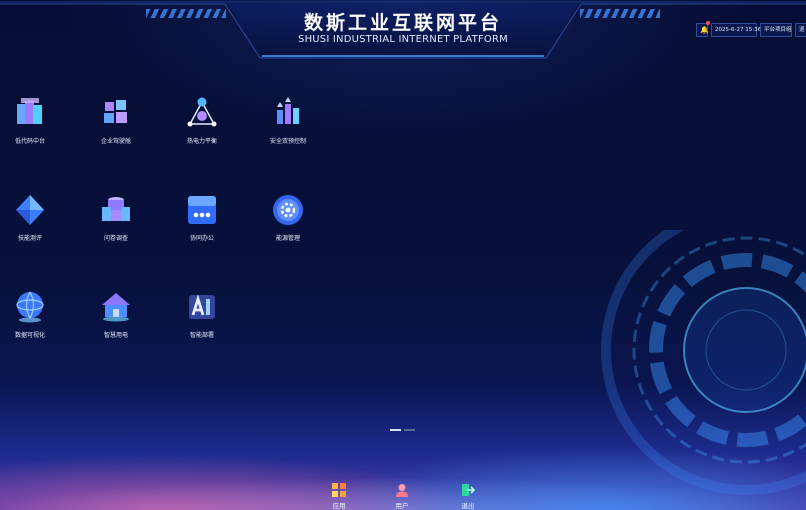 The width and height of the screenshot is (806, 510). I want to click on dock-label: 用户, so click(402, 506).